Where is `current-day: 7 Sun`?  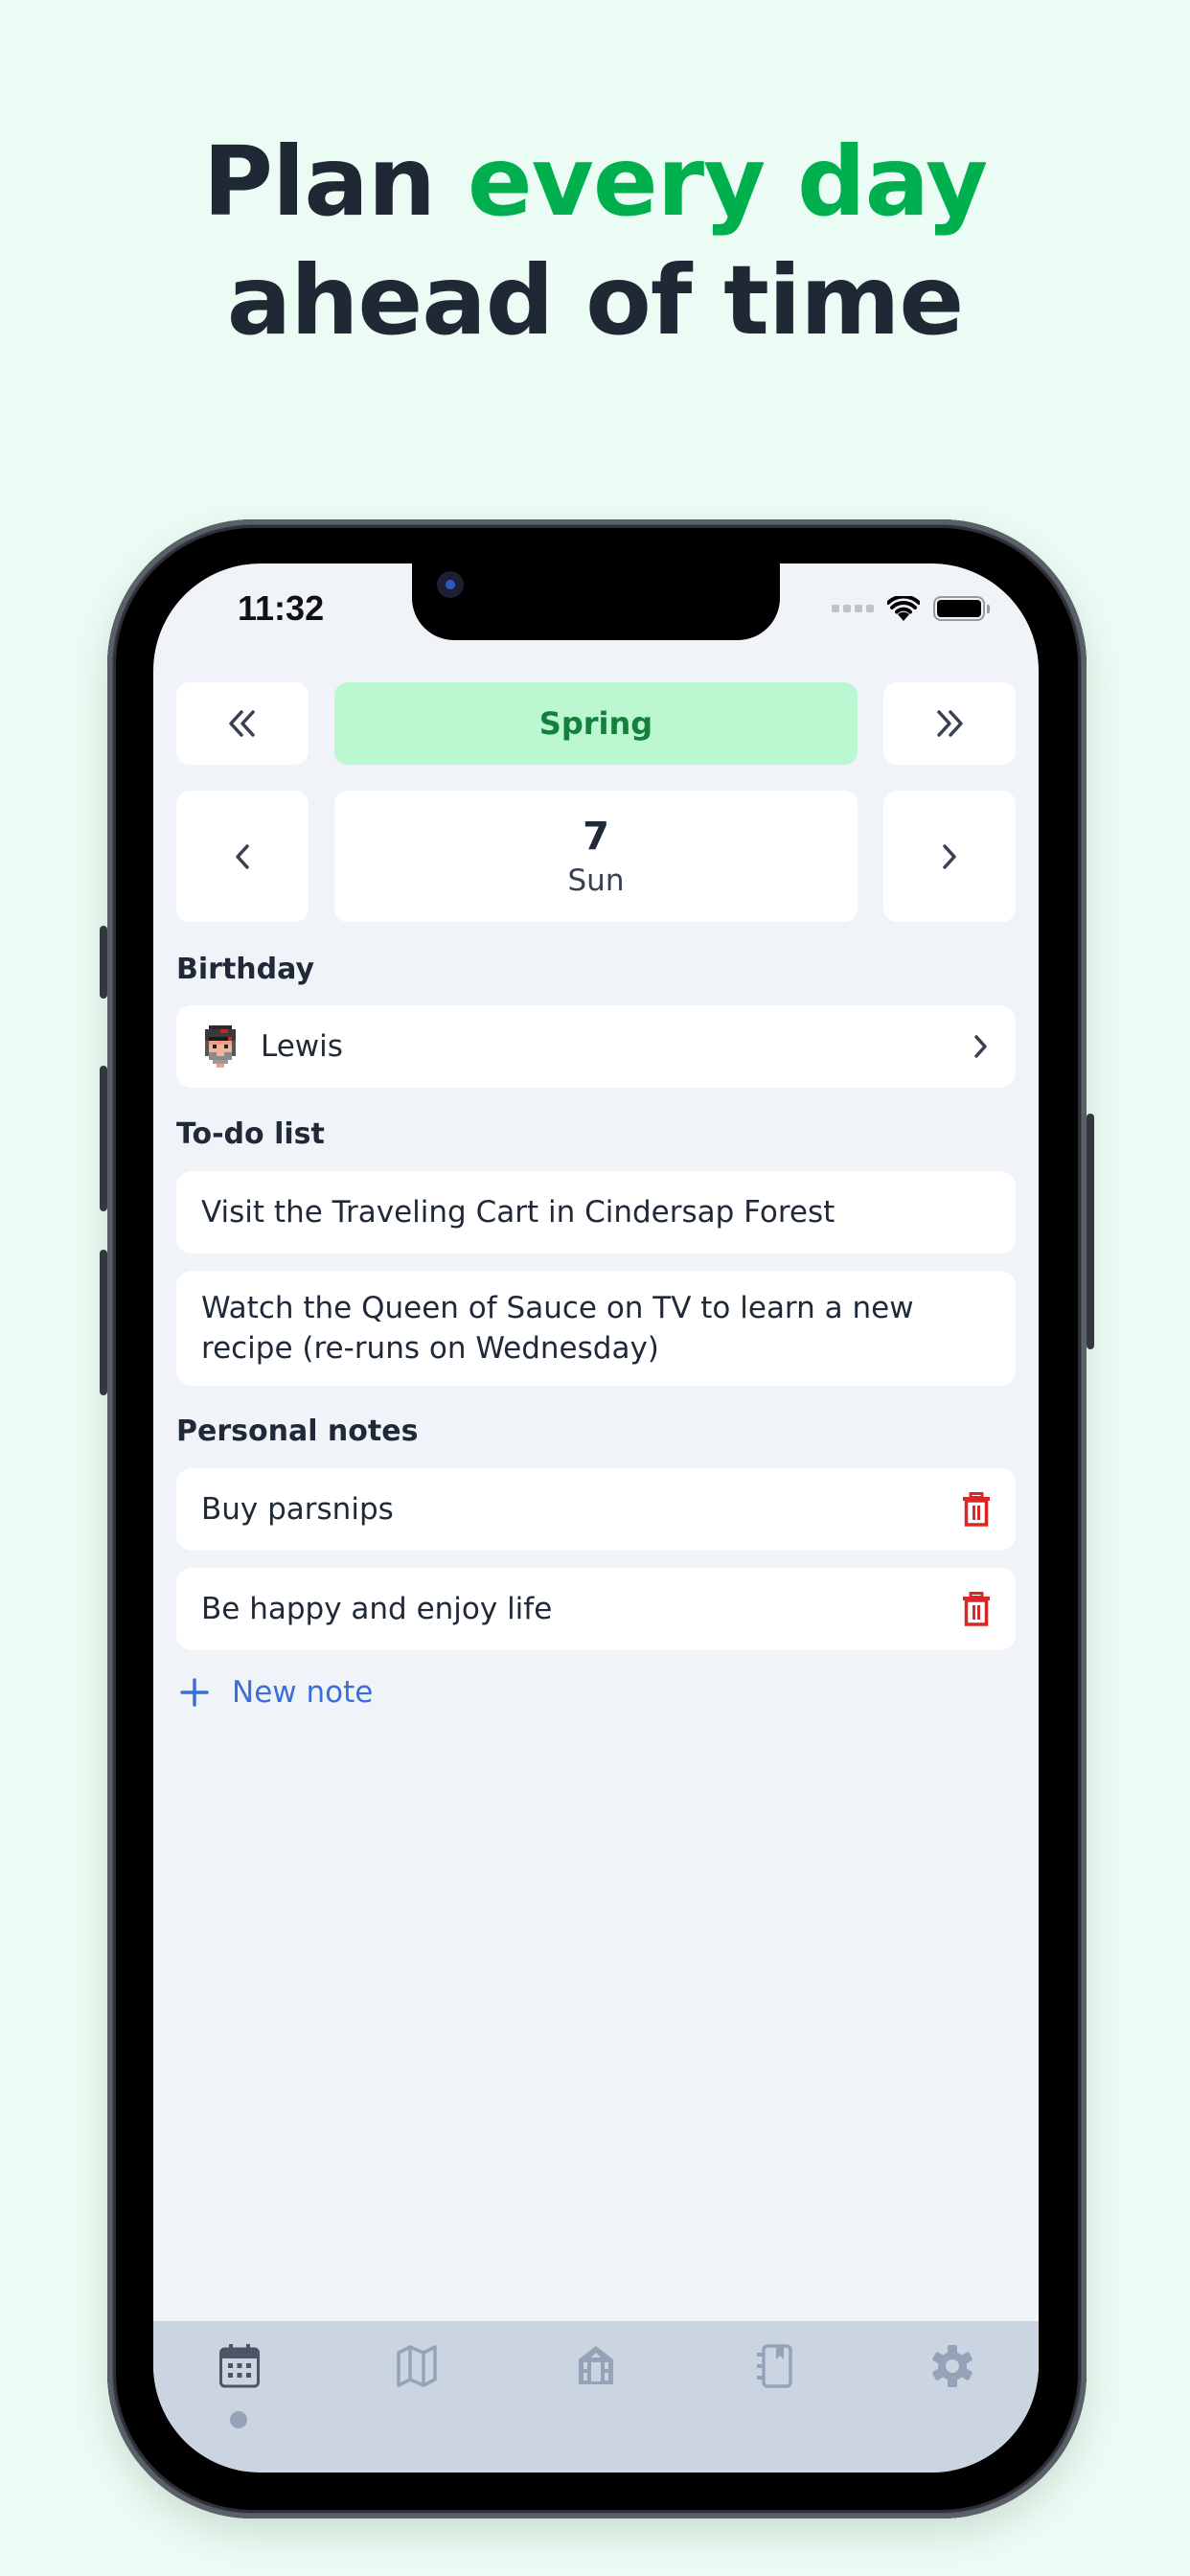
current-day: 7 Sun is located at coordinates (596, 856).